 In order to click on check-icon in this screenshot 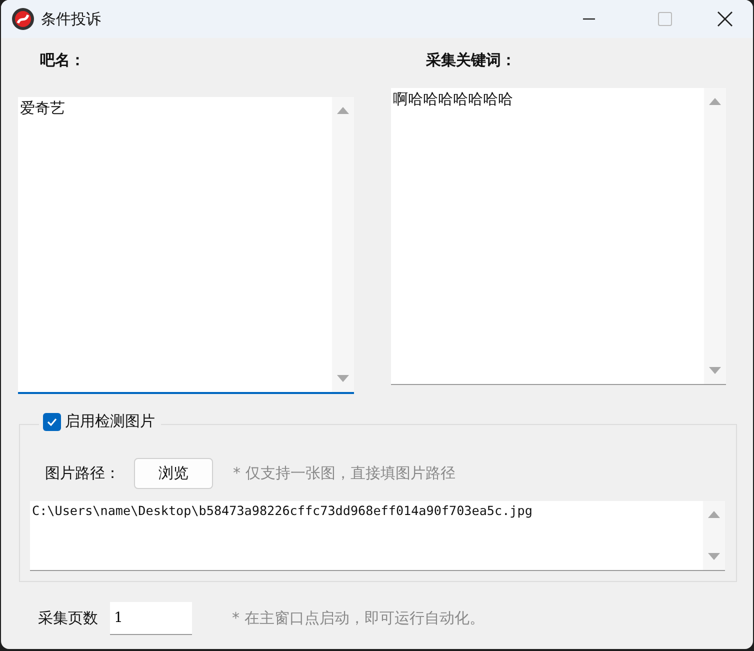, I will do `click(52, 422)`.